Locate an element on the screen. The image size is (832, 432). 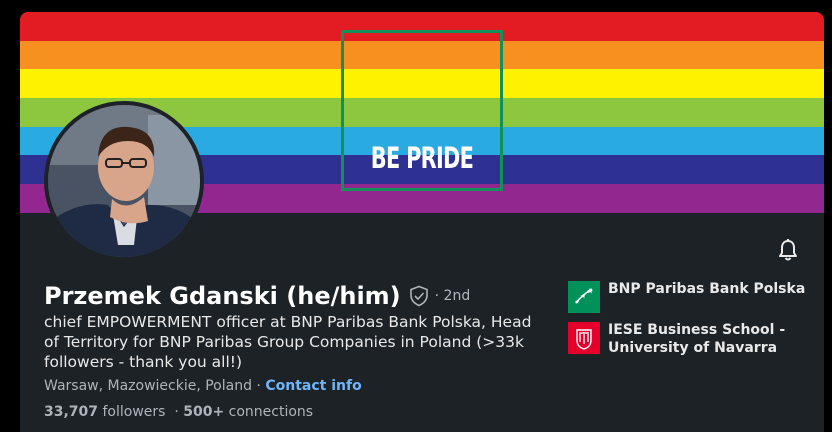
profile-name: Przemek Gdanski (he/him) is located at coordinates (222, 296).